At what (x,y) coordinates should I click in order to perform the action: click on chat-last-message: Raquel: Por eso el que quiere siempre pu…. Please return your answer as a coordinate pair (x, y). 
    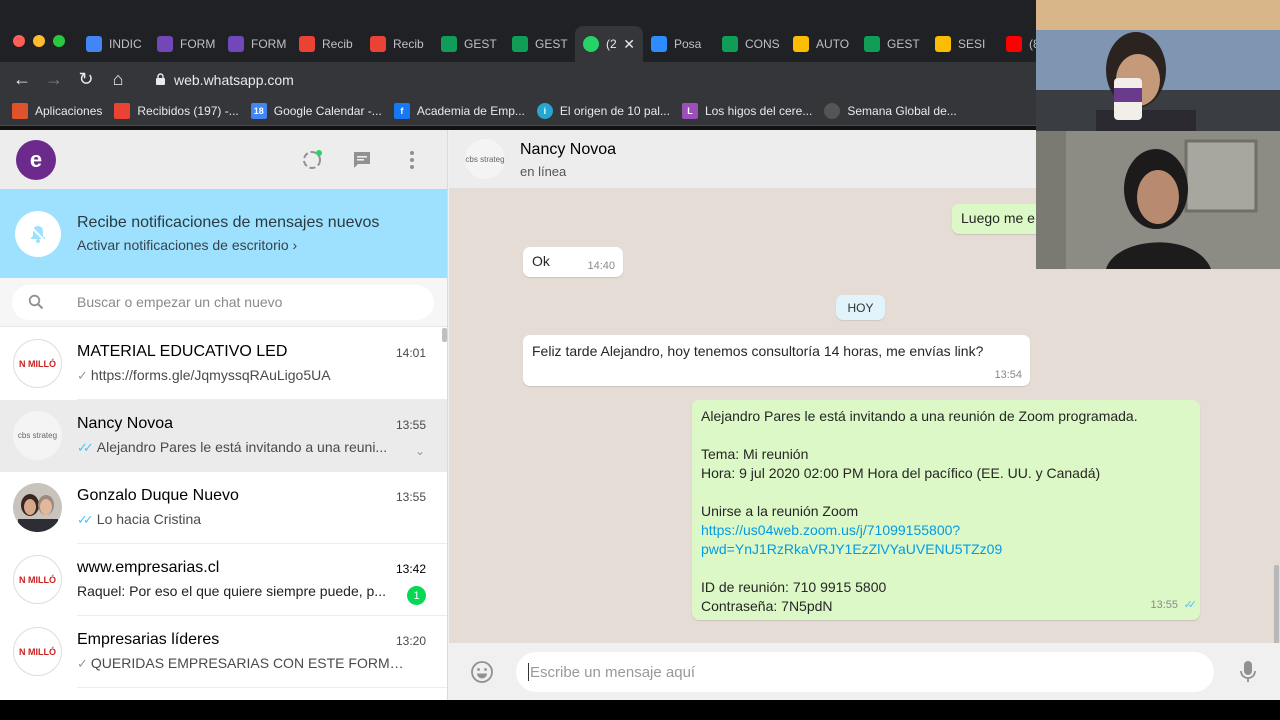
    Looking at the image, I should click on (242, 591).